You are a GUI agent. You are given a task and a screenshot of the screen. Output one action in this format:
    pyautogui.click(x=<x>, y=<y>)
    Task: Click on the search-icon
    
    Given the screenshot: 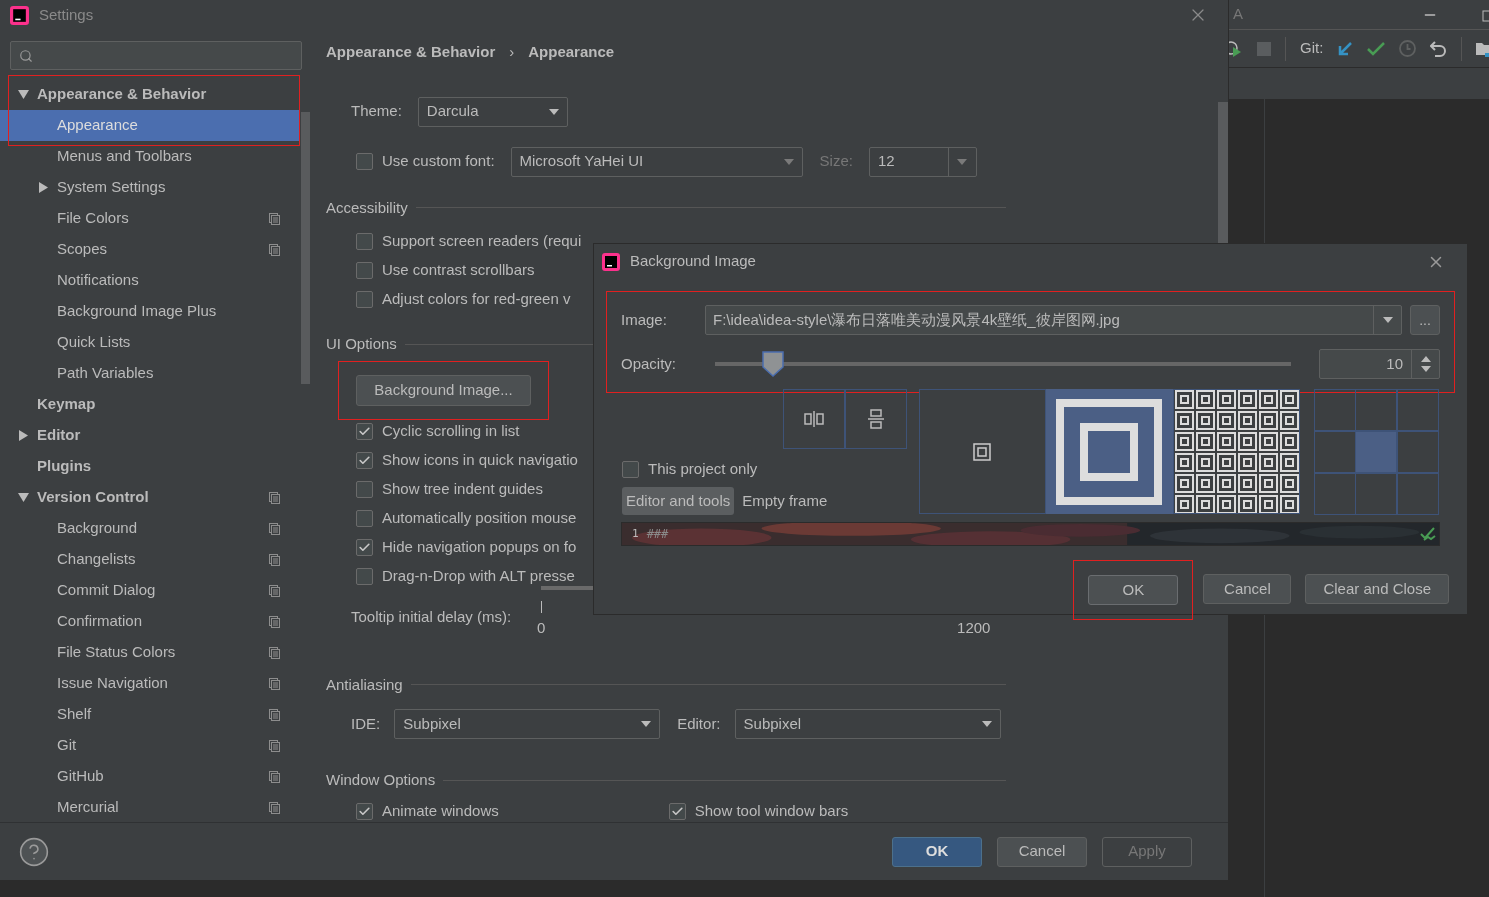 What is the action you would take?
    pyautogui.click(x=26, y=55)
    